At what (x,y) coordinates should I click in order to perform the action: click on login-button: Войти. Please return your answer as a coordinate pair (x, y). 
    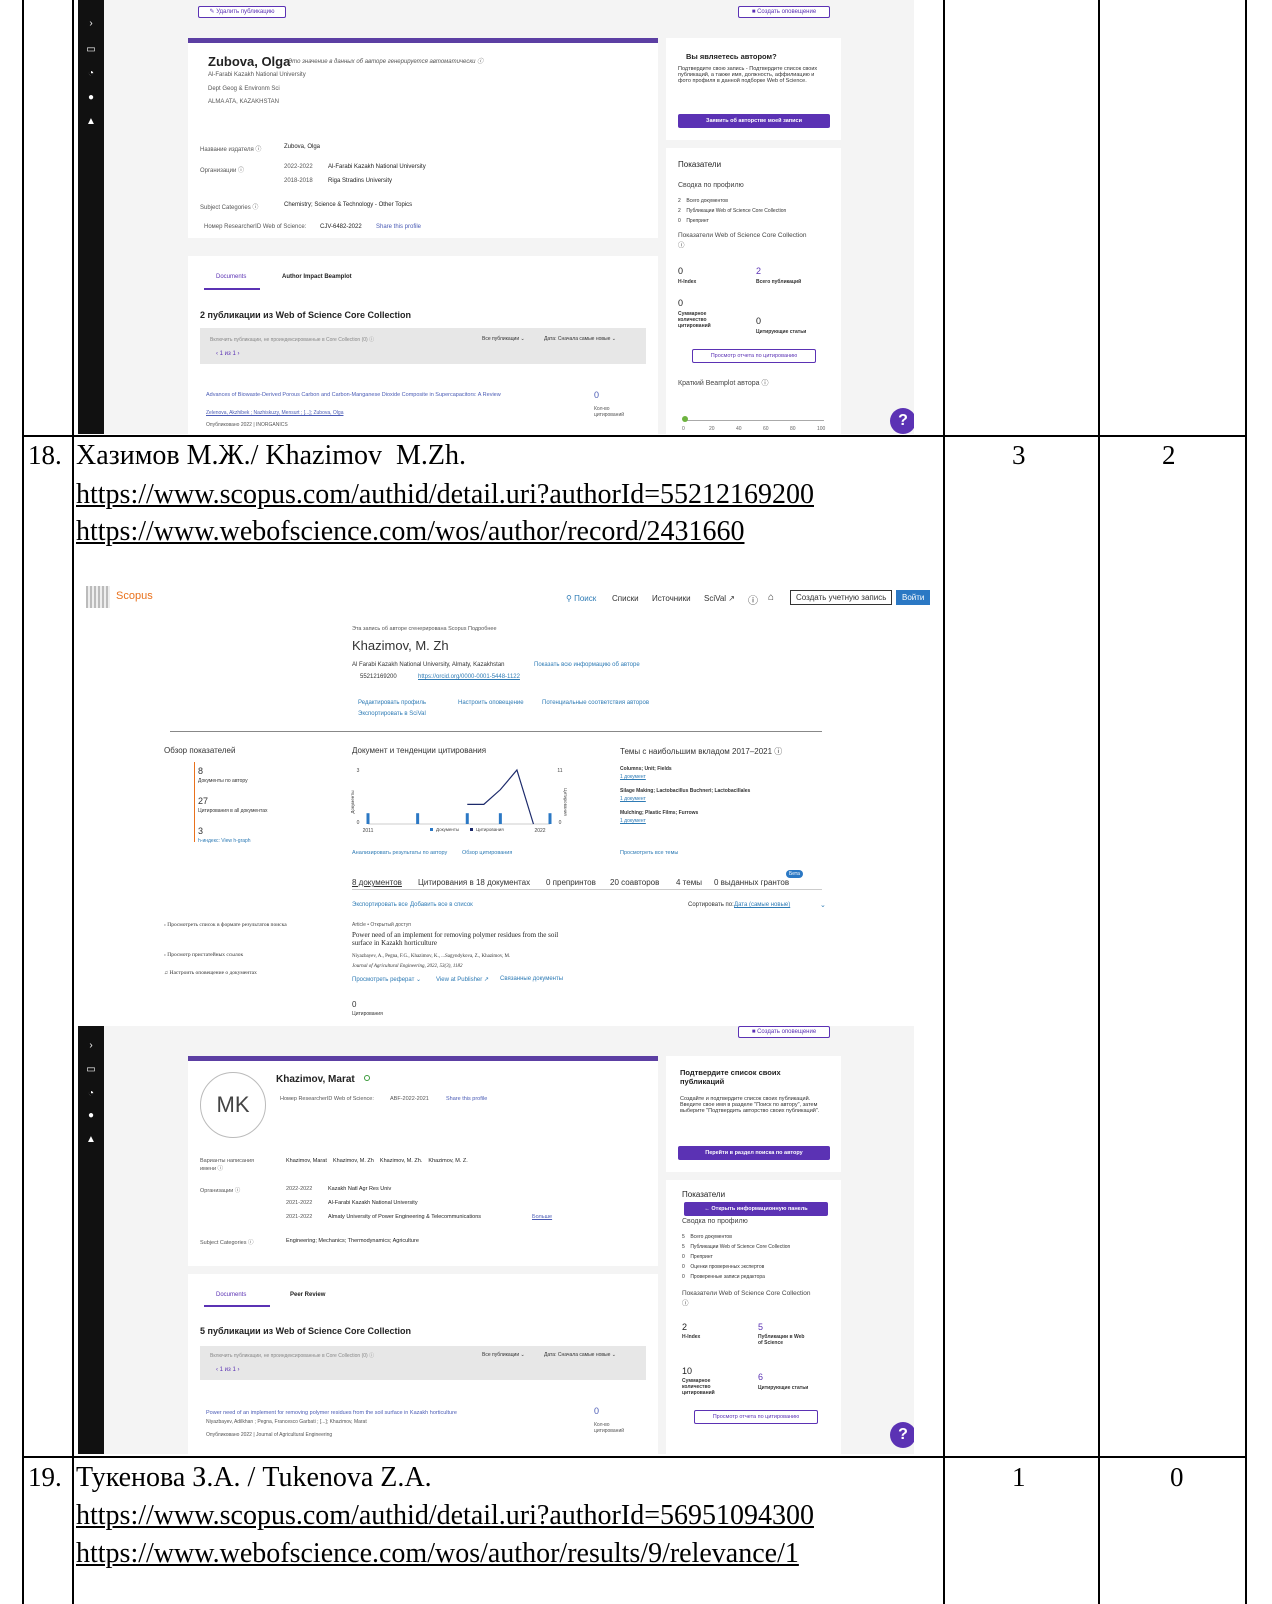
    Looking at the image, I should click on (913, 597).